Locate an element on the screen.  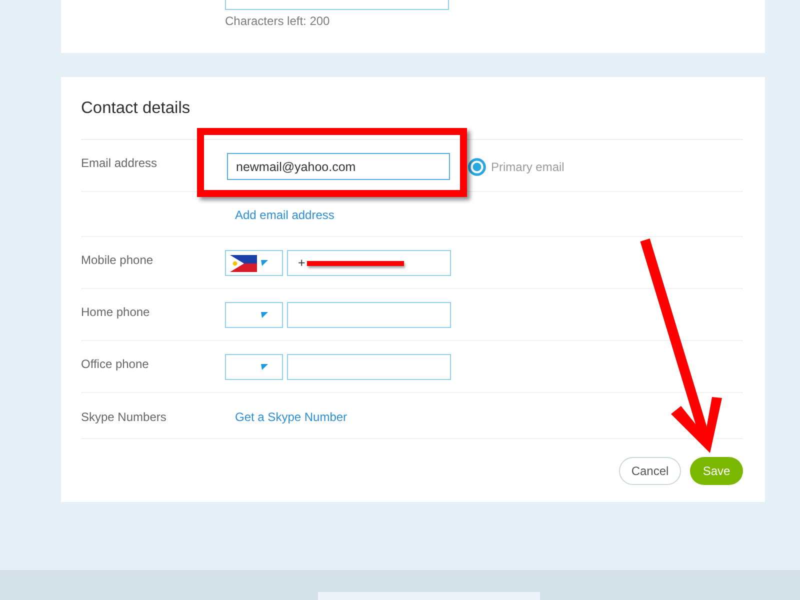
field-label: Email address is located at coordinates (119, 163).